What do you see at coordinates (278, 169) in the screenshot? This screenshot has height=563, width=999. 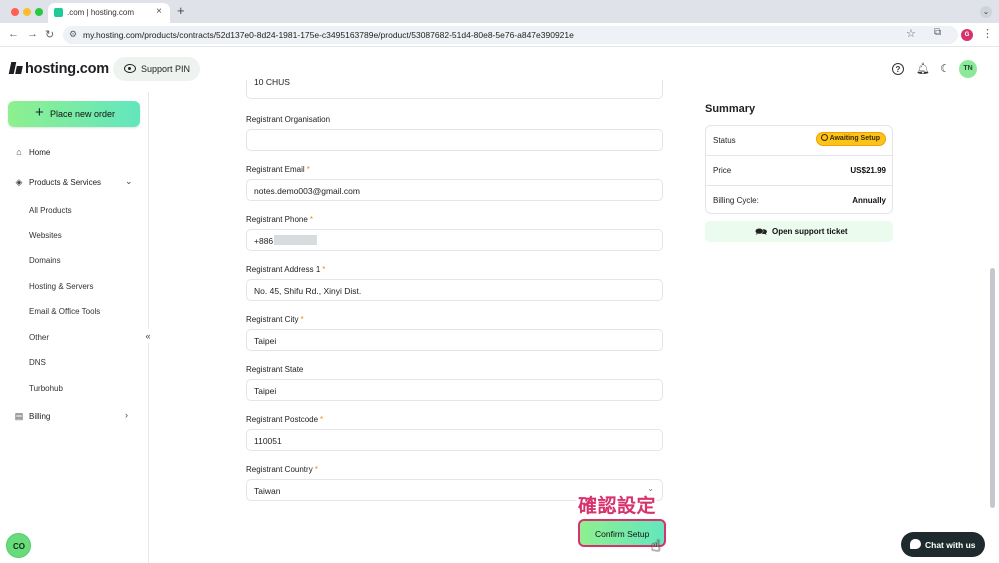 I see `field-label: Registrant Email *` at bounding box center [278, 169].